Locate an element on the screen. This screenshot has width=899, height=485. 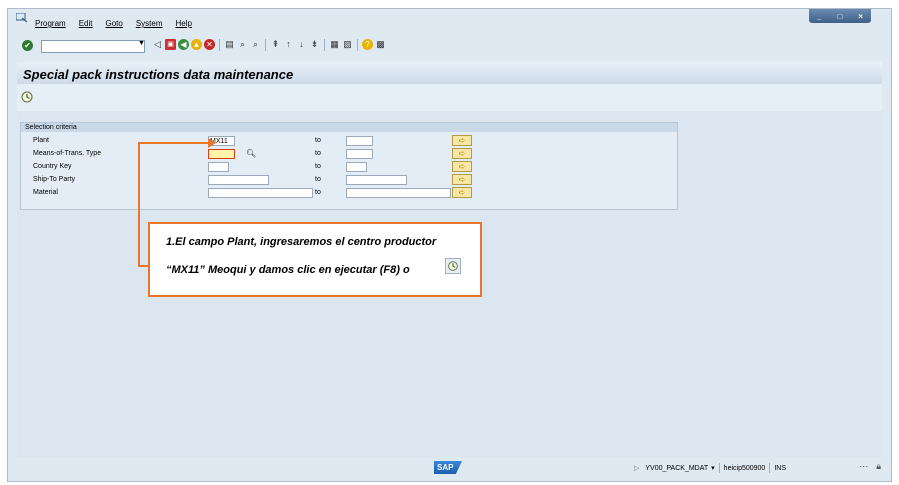
minimize-button: _ is located at coordinates (819, 16).